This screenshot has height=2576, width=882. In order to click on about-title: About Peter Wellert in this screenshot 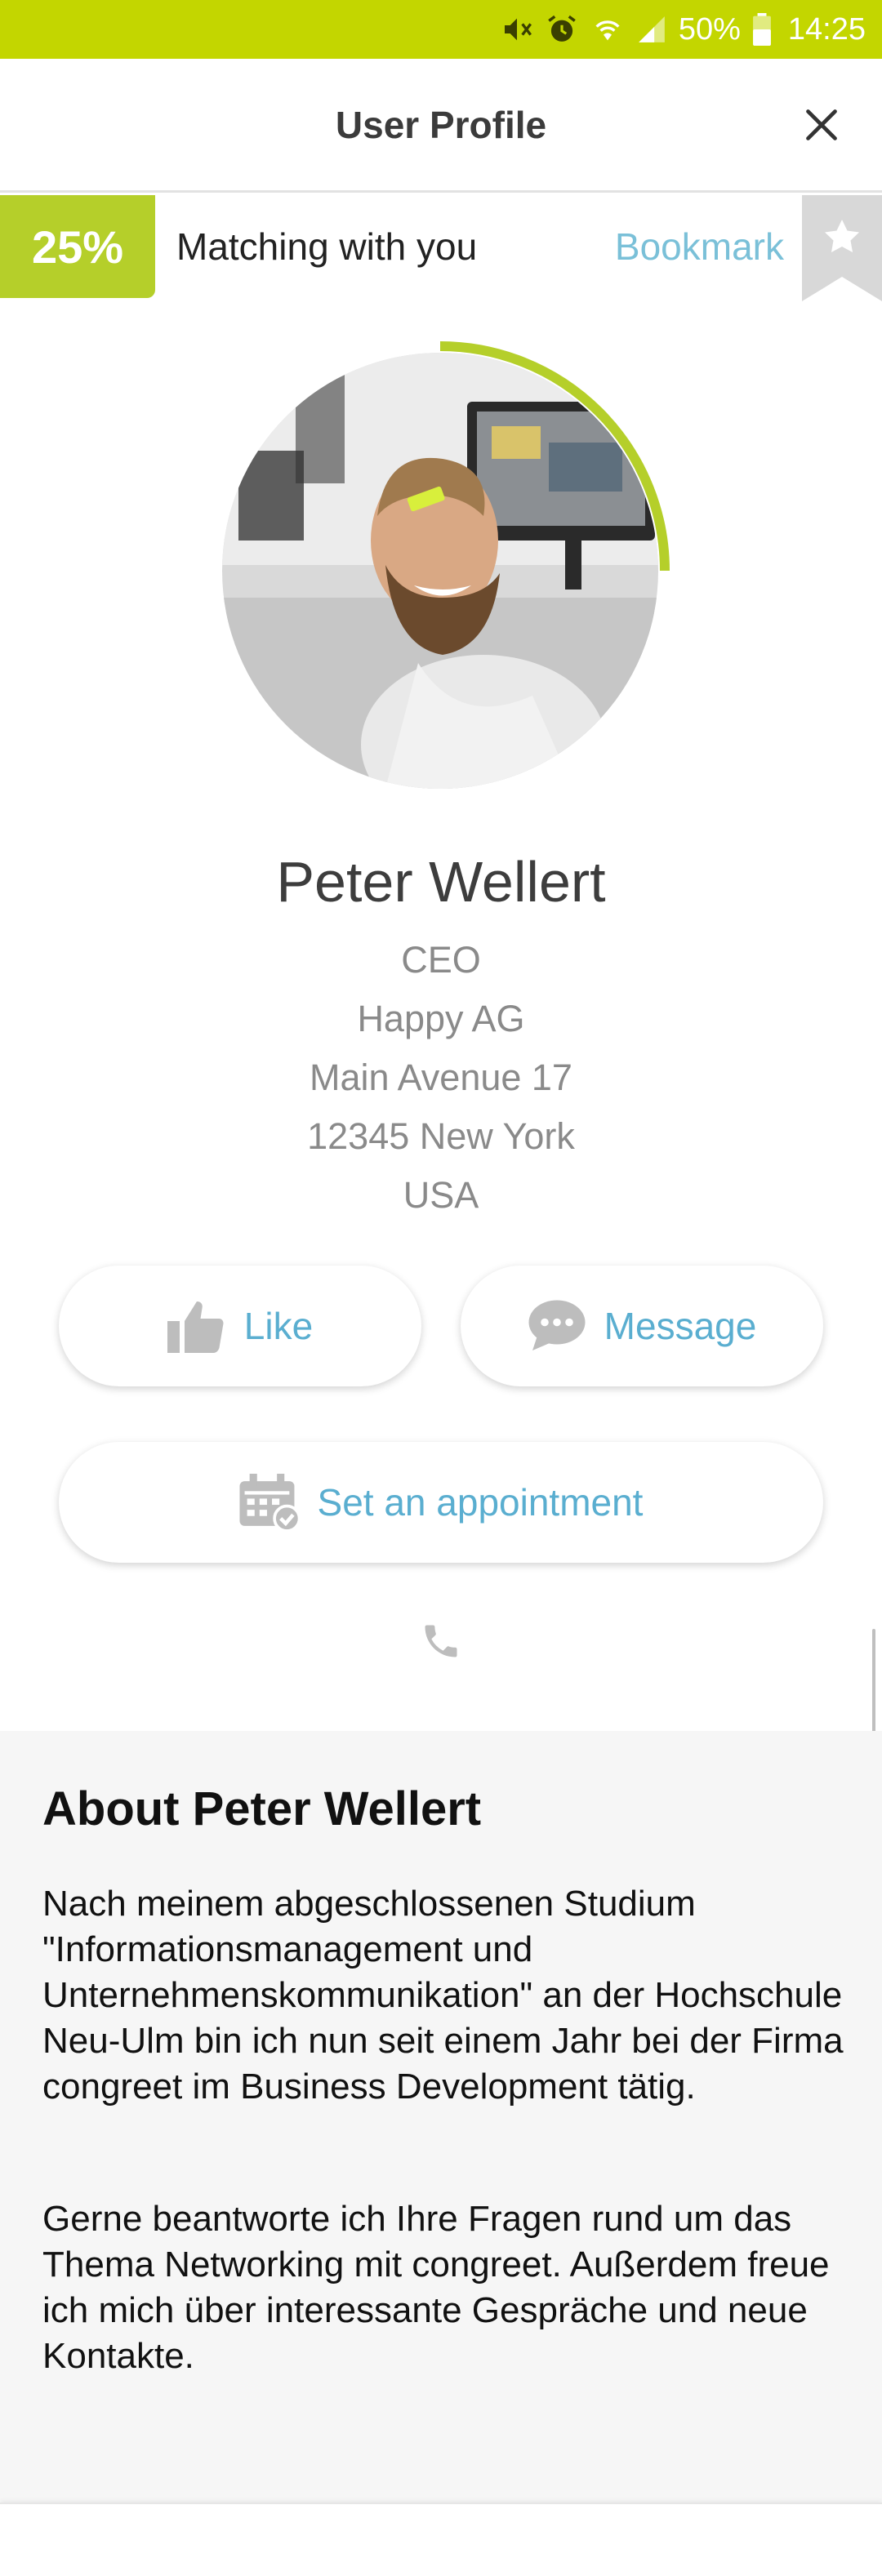, I will do `click(262, 1808)`.